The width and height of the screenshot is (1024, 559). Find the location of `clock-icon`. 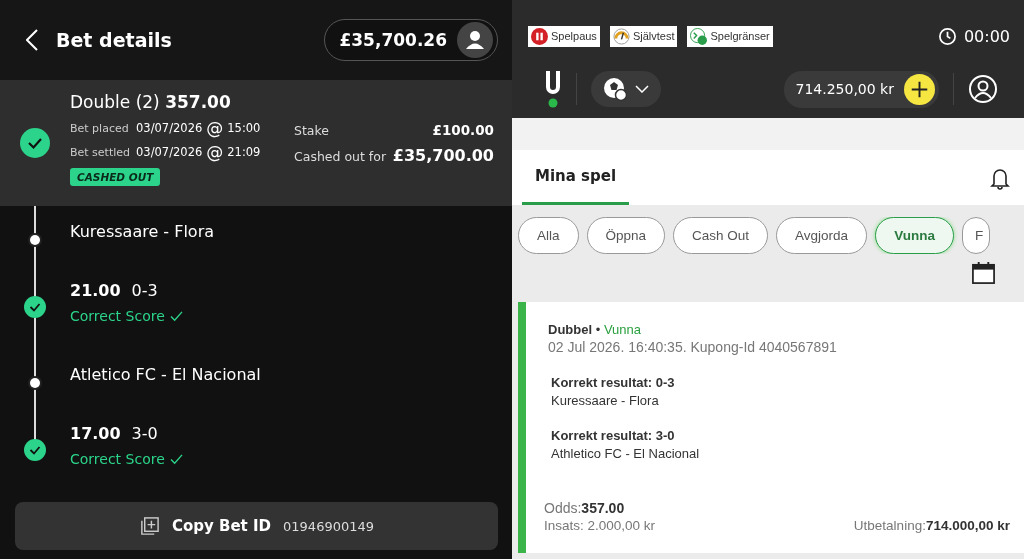

clock-icon is located at coordinates (947, 36).